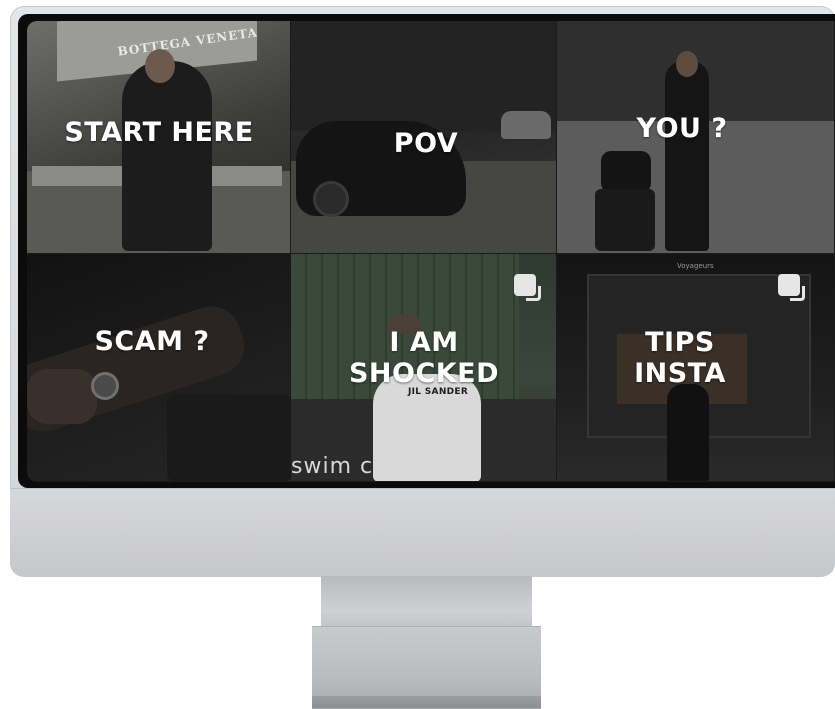 The image size is (835, 709). I want to click on car-wheel, so click(331, 199).